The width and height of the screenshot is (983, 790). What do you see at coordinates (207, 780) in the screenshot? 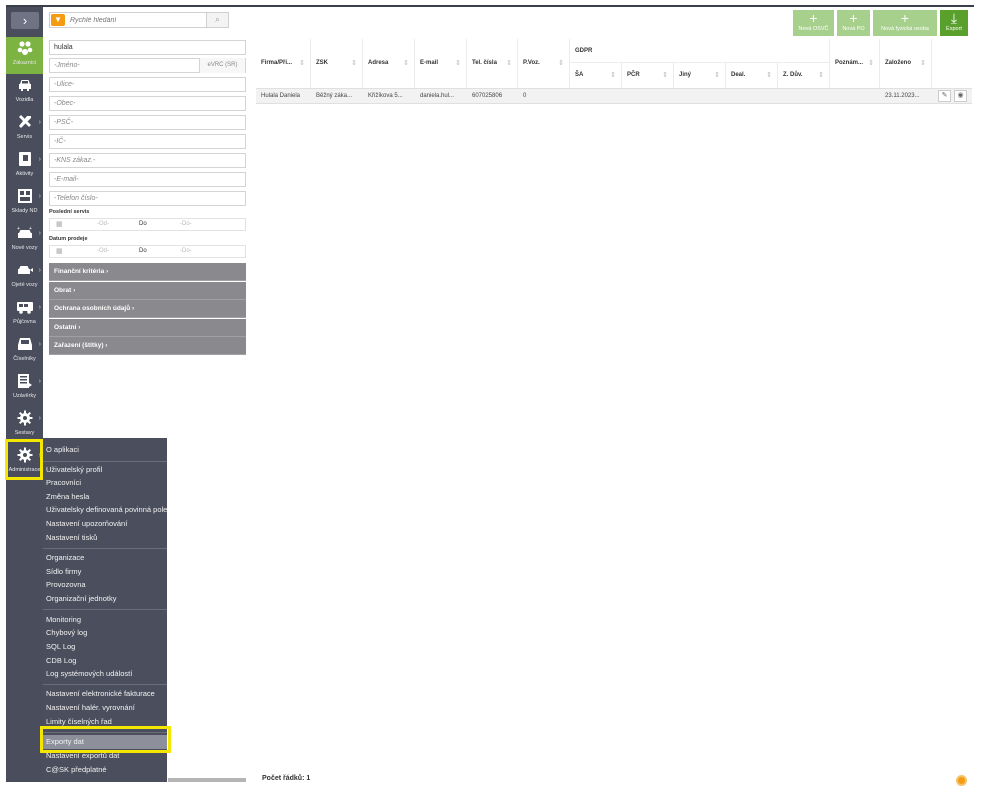
I see `filter-panel-scrollbar` at bounding box center [207, 780].